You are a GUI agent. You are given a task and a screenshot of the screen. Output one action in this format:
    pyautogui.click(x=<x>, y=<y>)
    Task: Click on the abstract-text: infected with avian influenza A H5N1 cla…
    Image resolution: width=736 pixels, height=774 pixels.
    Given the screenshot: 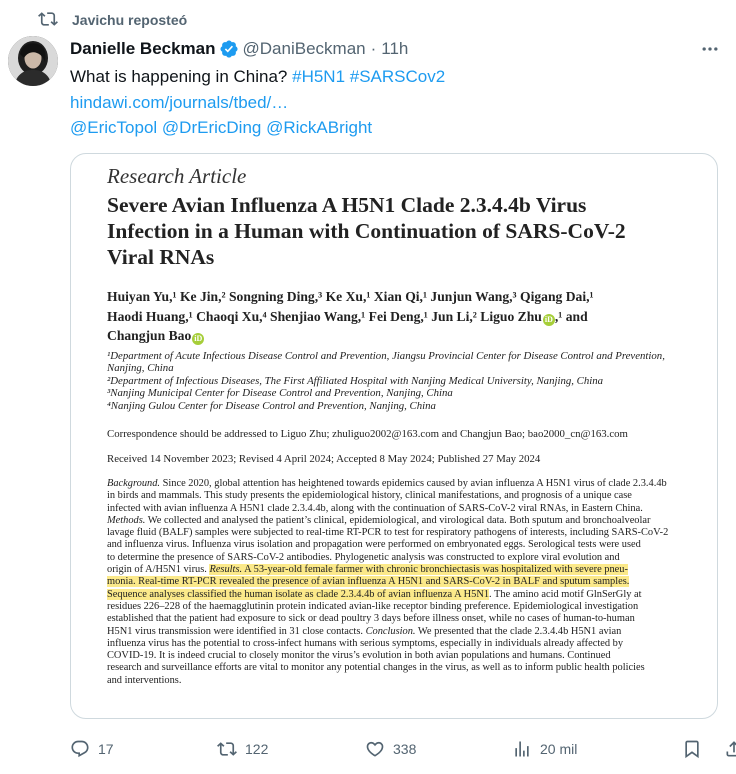 What is the action you would take?
    pyautogui.click(x=375, y=508)
    